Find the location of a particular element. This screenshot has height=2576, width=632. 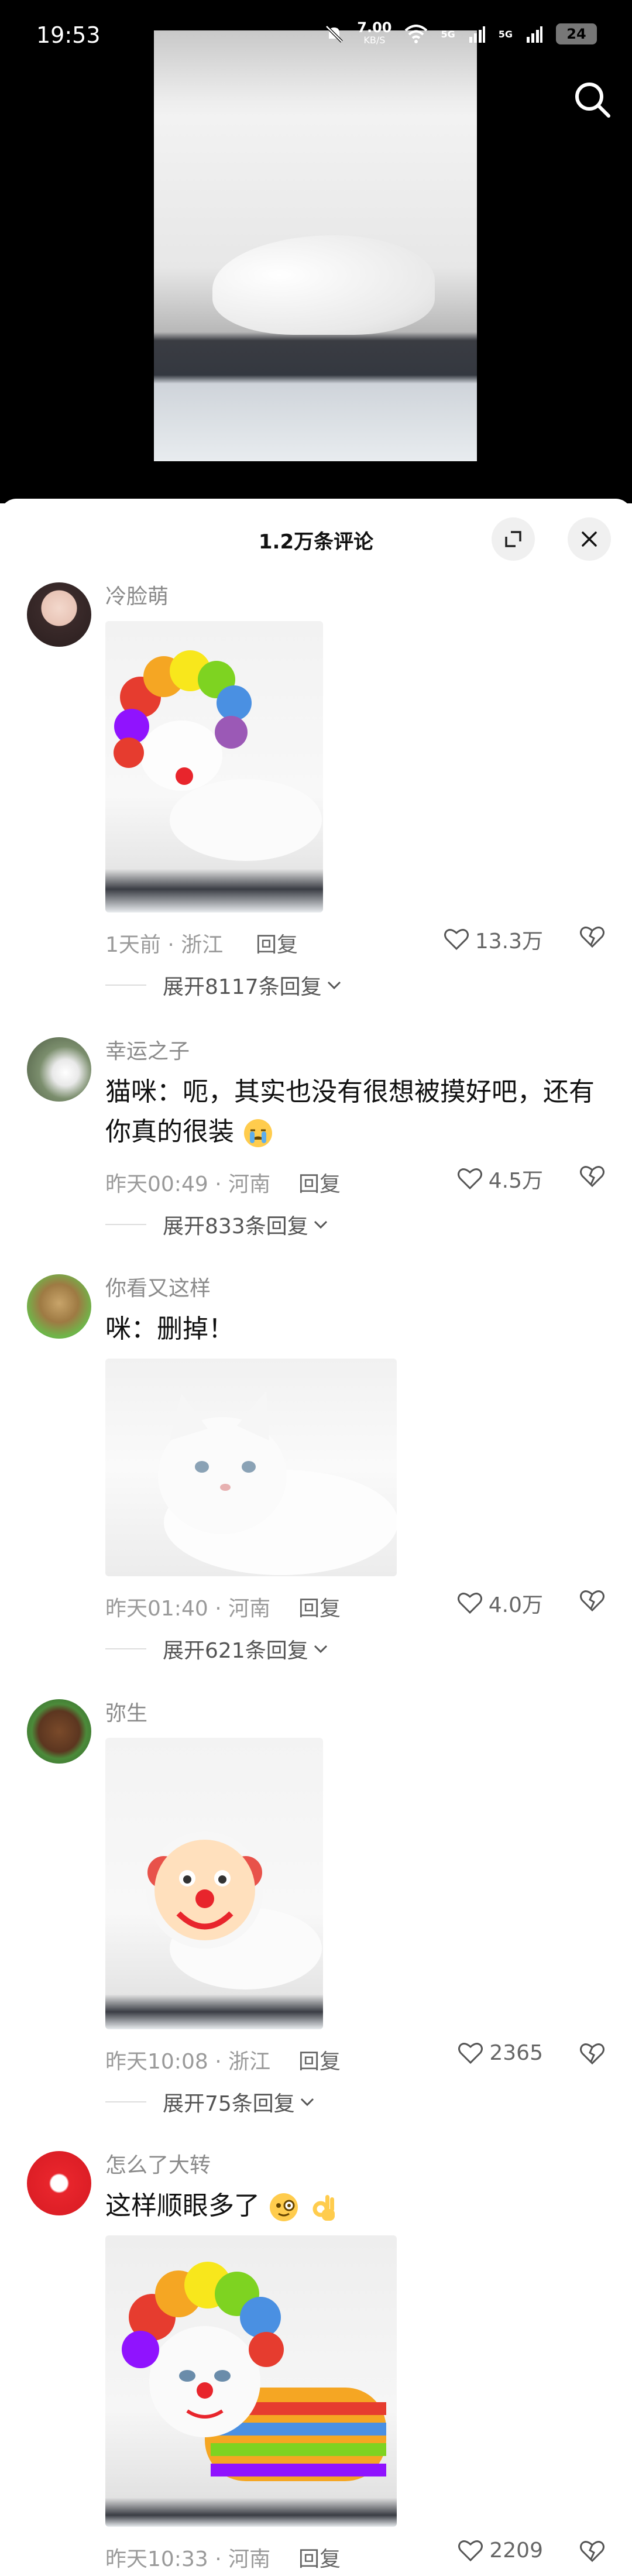

comment-username: 你看又这样 is located at coordinates (357, 1289).